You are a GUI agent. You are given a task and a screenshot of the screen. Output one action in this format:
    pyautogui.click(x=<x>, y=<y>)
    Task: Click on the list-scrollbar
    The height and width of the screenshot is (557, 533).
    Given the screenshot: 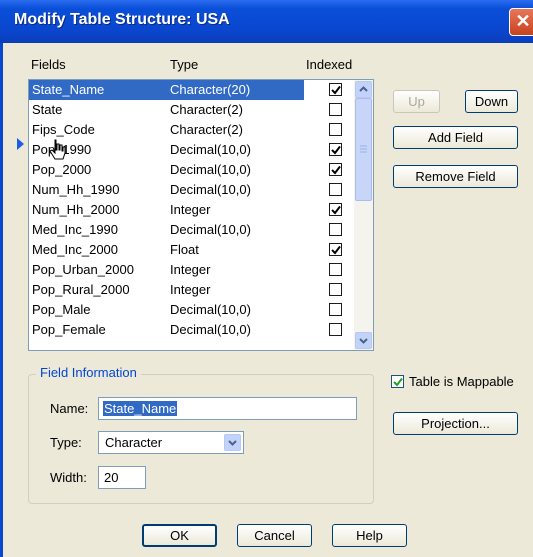 What is the action you would take?
    pyautogui.click(x=363, y=215)
    